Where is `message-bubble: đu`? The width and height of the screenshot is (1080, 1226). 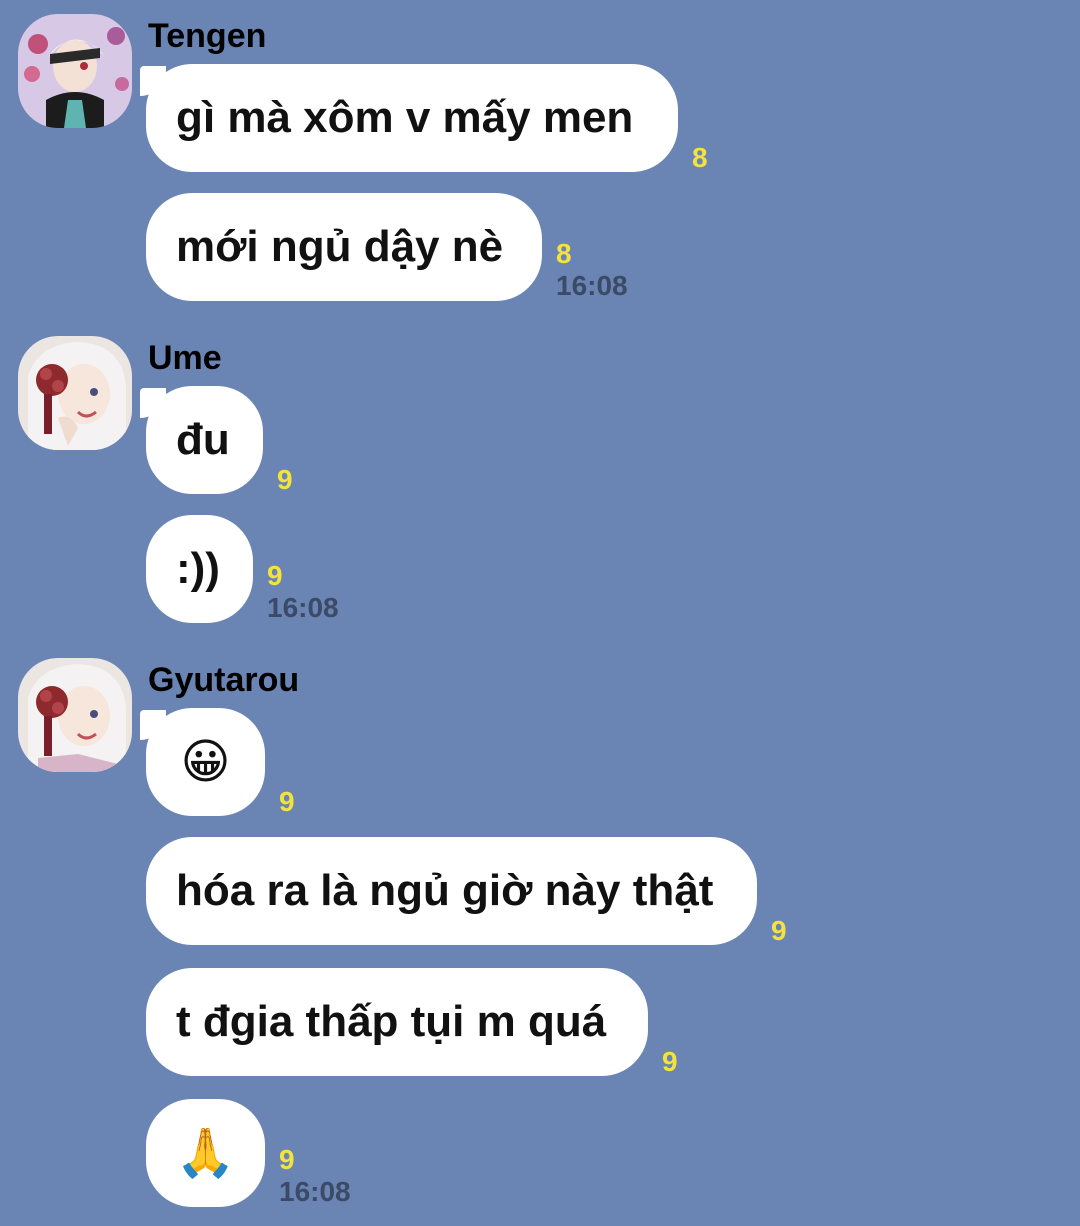
message-bubble: đu is located at coordinates (204, 440).